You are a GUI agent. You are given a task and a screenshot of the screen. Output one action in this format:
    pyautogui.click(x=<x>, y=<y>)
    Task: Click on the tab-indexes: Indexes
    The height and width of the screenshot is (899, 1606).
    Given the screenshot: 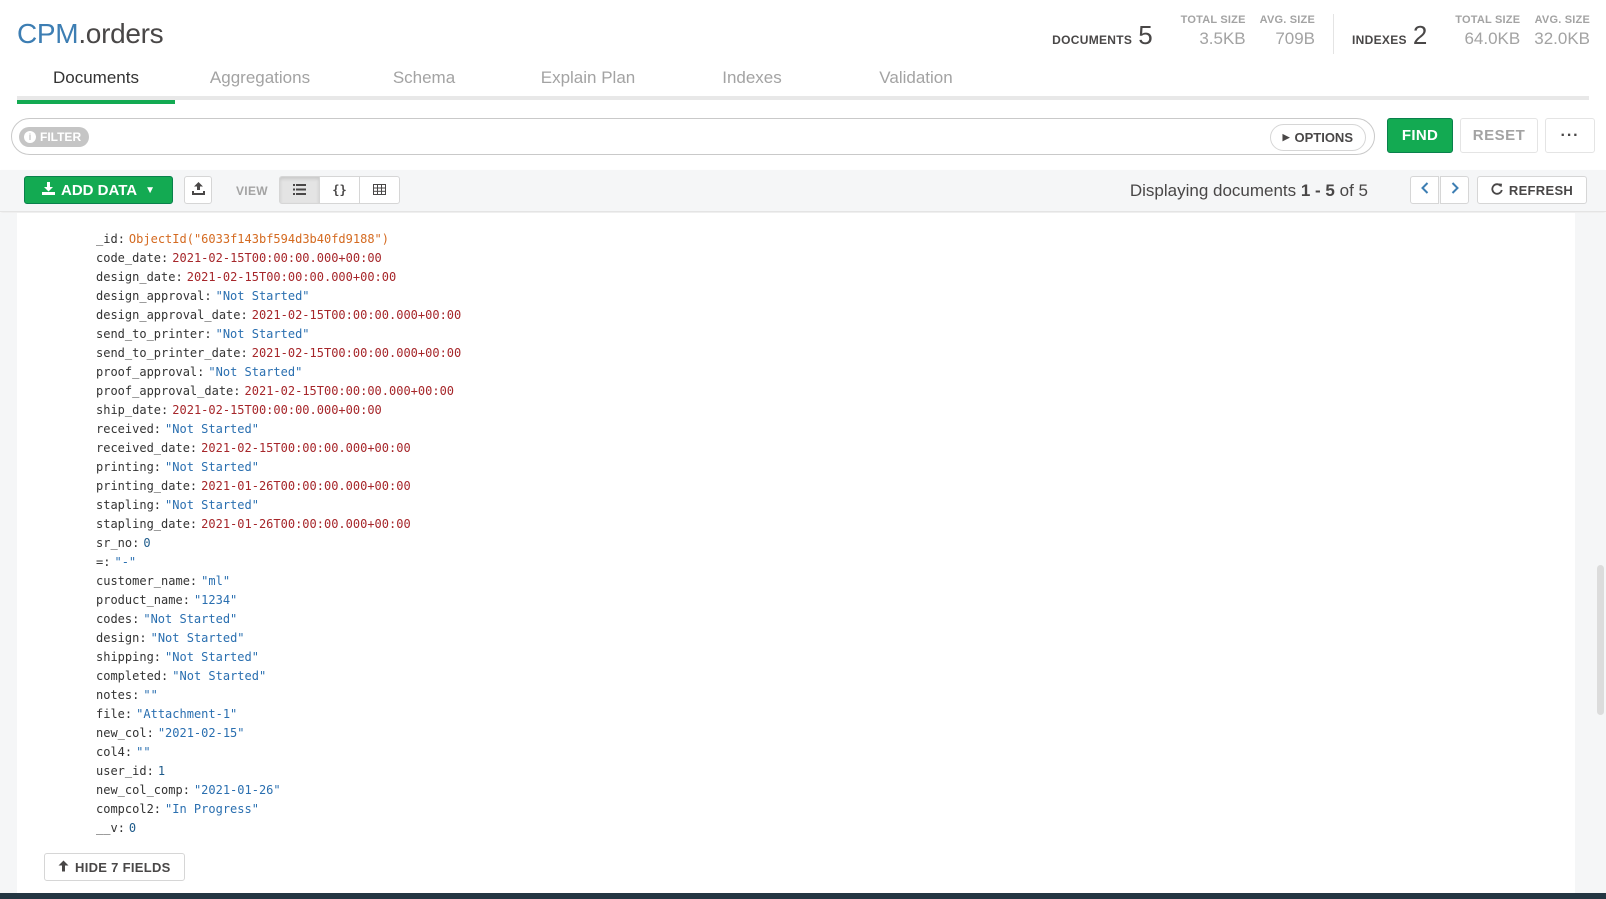 What is the action you would take?
    pyautogui.click(x=752, y=82)
    